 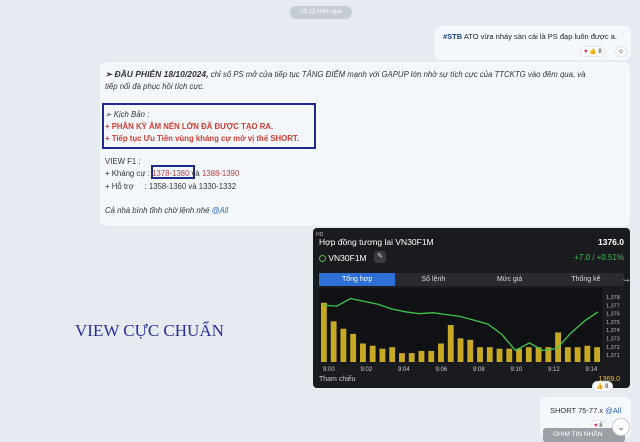 I want to click on x-tick-label: 9:00, so click(x=329, y=370).